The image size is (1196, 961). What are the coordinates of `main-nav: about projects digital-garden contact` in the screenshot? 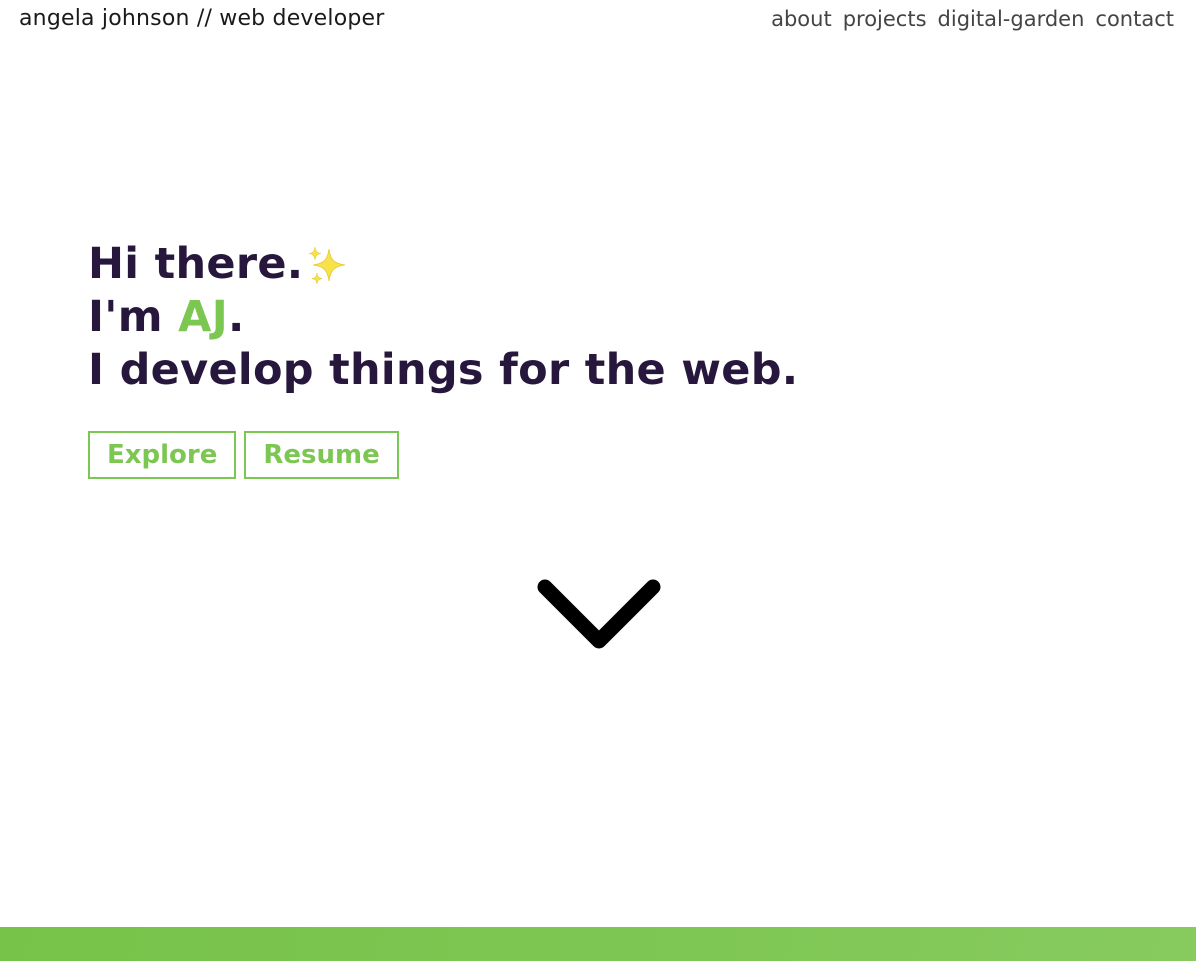 It's located at (972, 19).